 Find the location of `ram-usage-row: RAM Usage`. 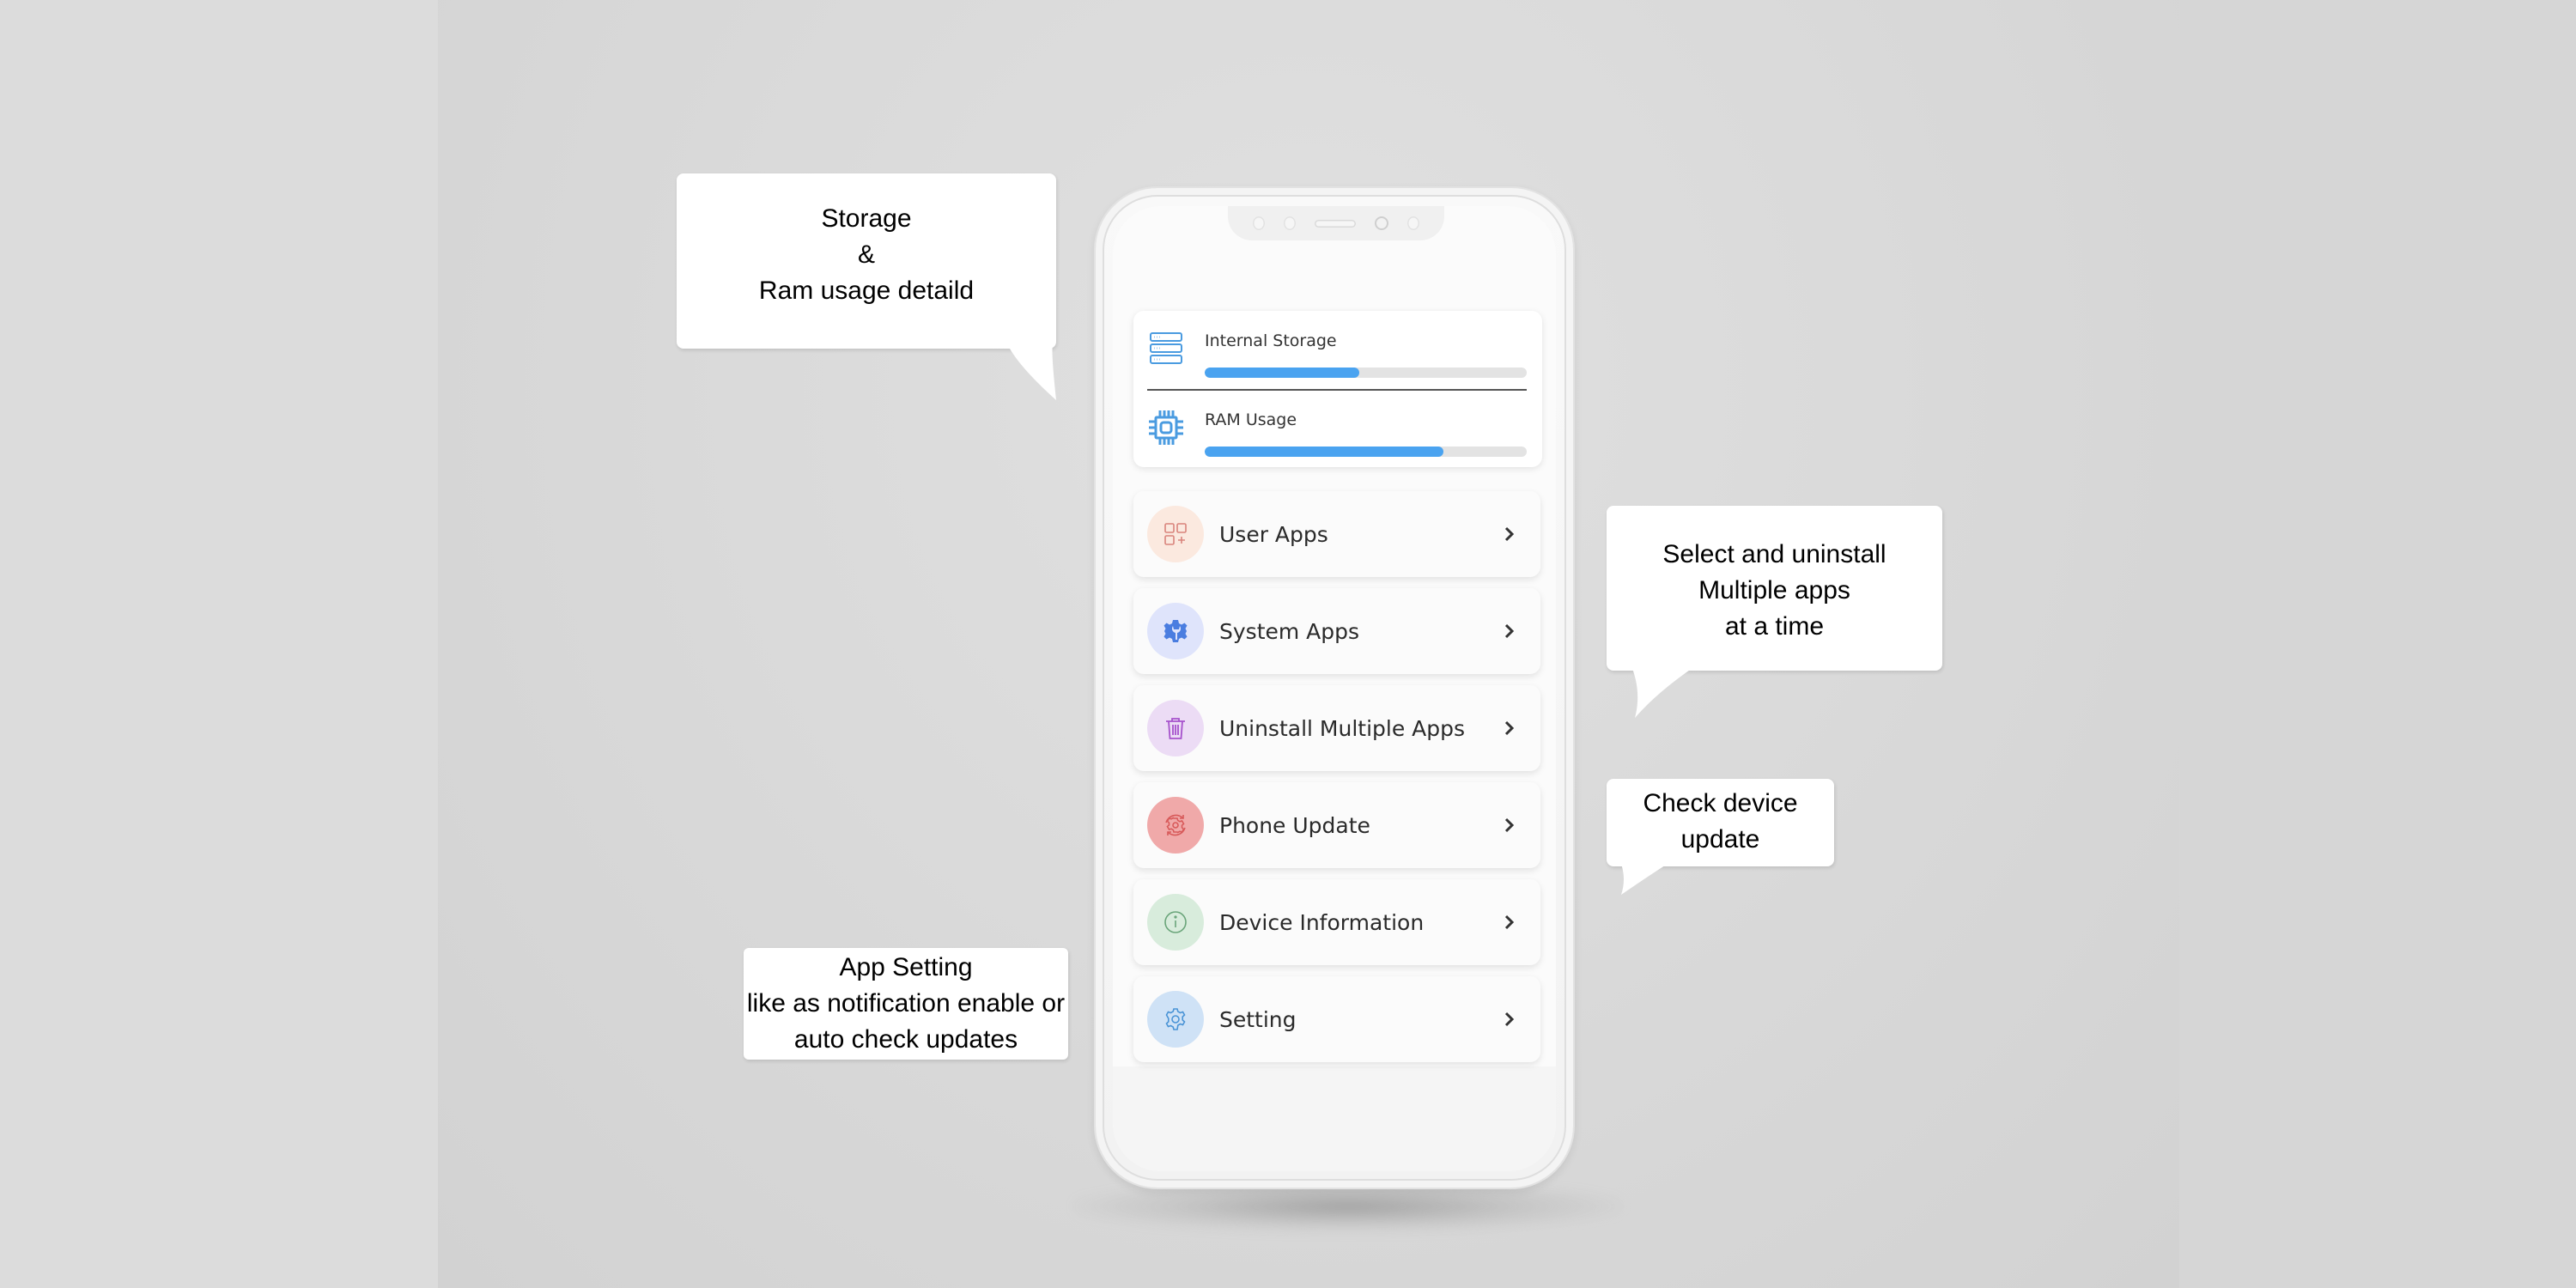

ram-usage-row: RAM Usage is located at coordinates (1338, 436).